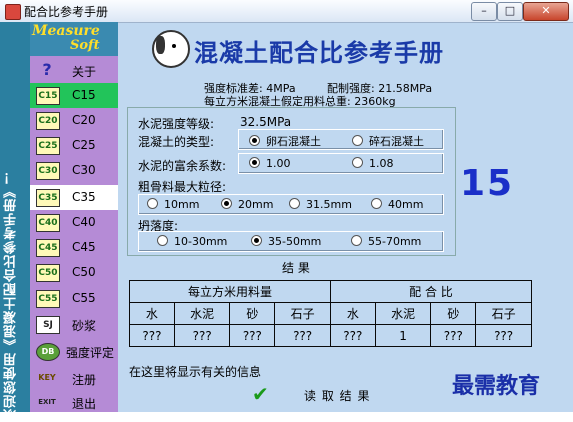  What do you see at coordinates (302, 335) in the screenshot?
I see `val-stone: ???` at bounding box center [302, 335].